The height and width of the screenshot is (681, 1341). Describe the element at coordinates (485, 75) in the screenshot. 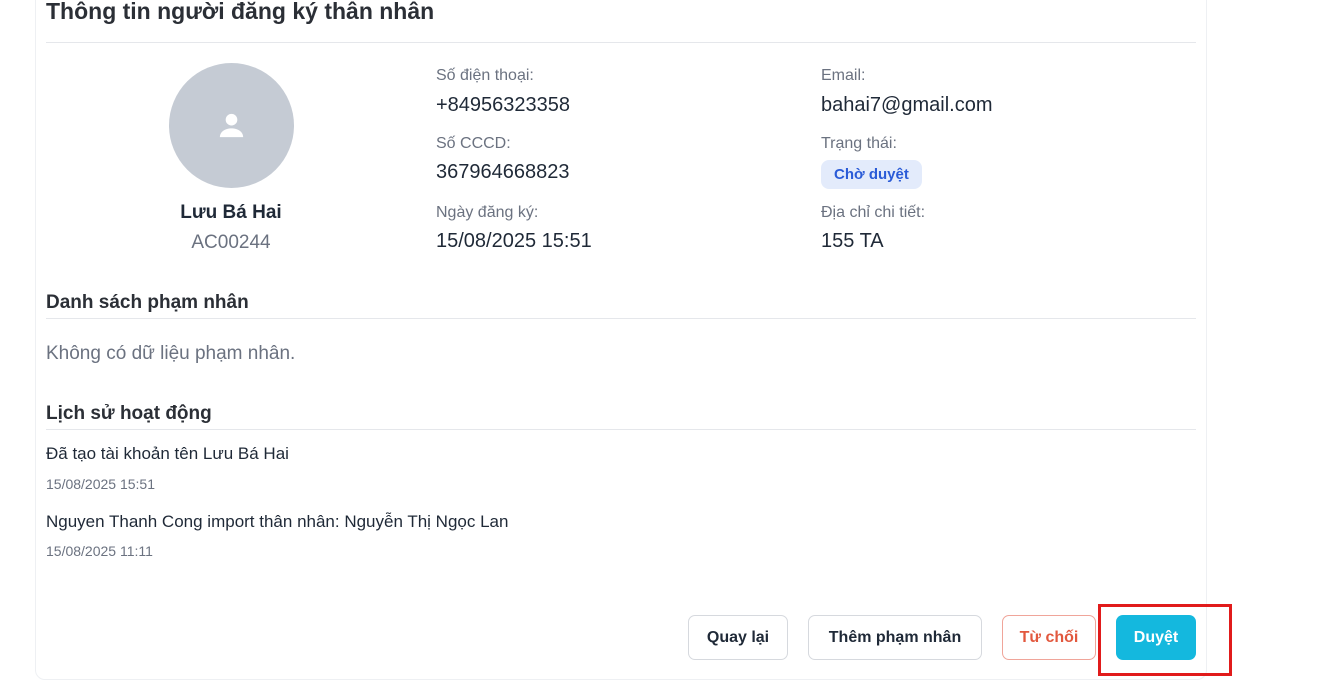

I see `phone-label: Số điện thoại:` at that location.